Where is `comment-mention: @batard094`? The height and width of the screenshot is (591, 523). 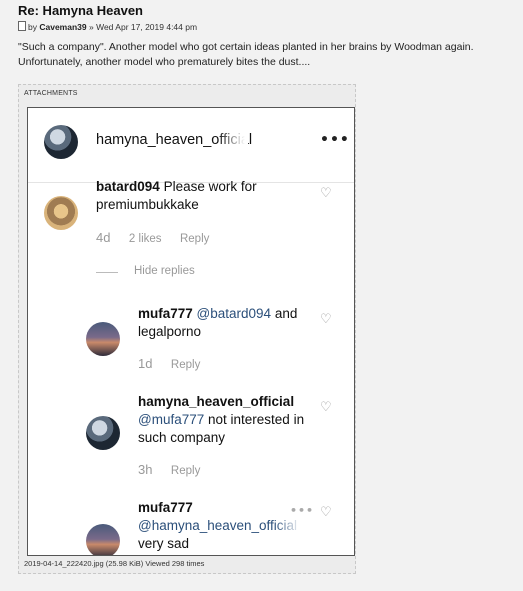 comment-mention: @batard094 is located at coordinates (234, 313).